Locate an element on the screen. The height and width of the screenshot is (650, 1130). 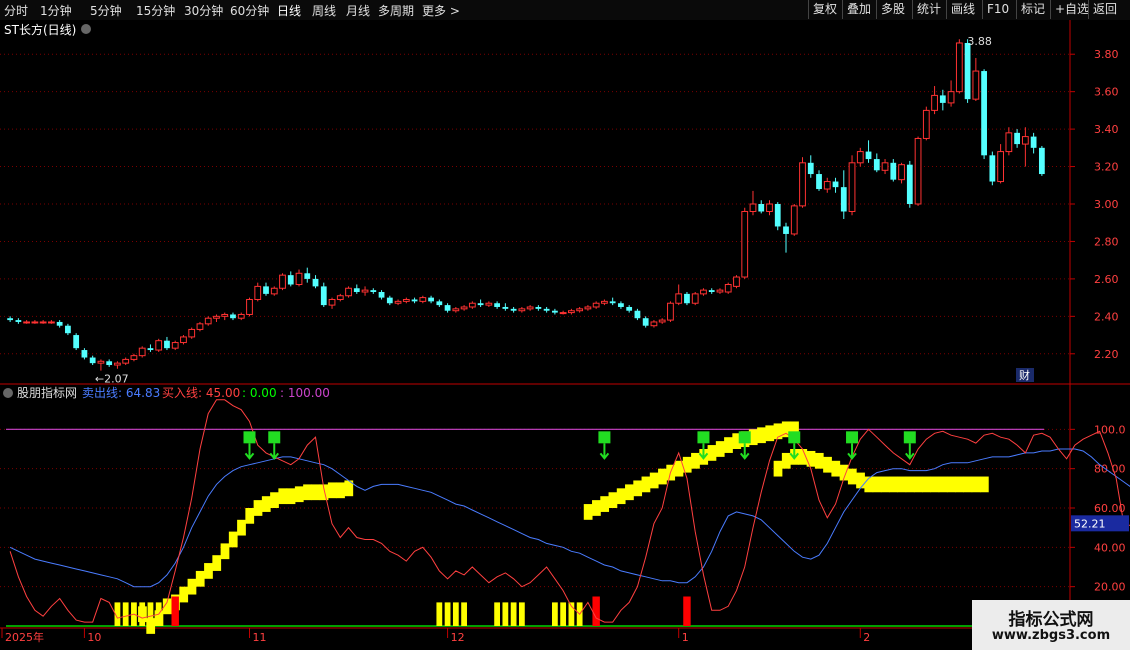
toolbar-button-0: 复权 is located at coordinates (824, 9).